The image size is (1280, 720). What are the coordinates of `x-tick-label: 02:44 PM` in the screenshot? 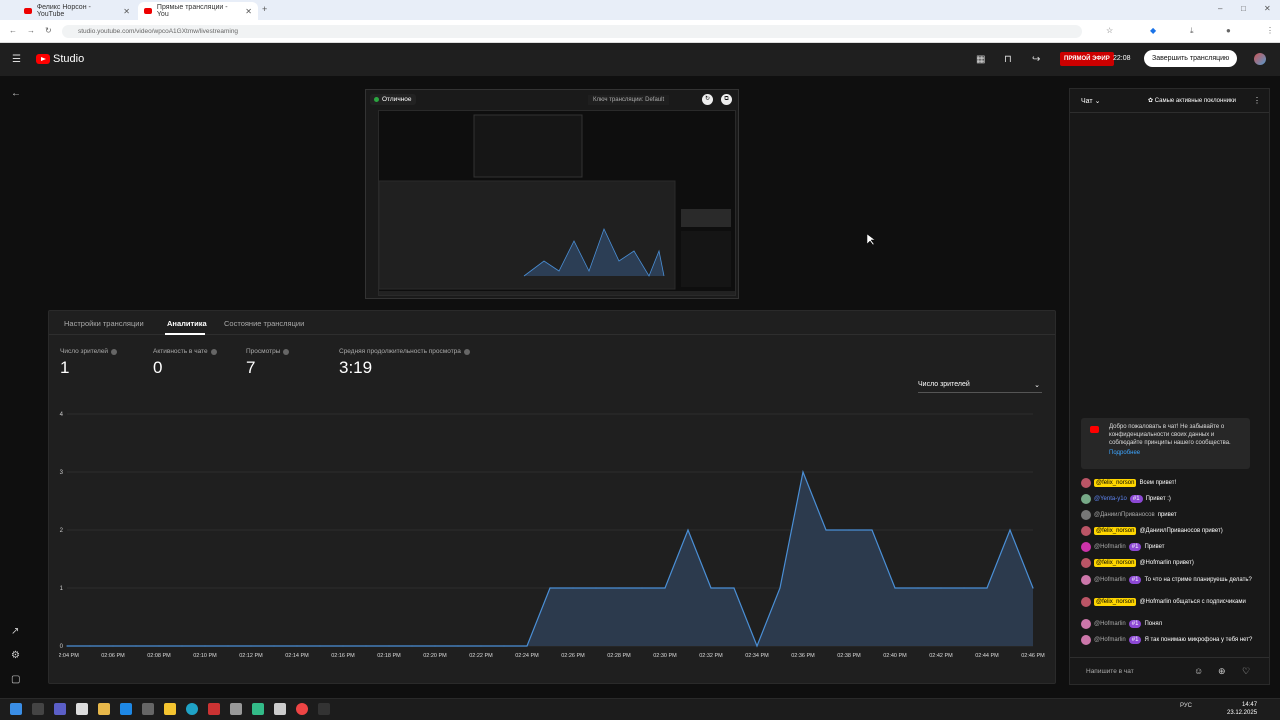 It's located at (987, 656).